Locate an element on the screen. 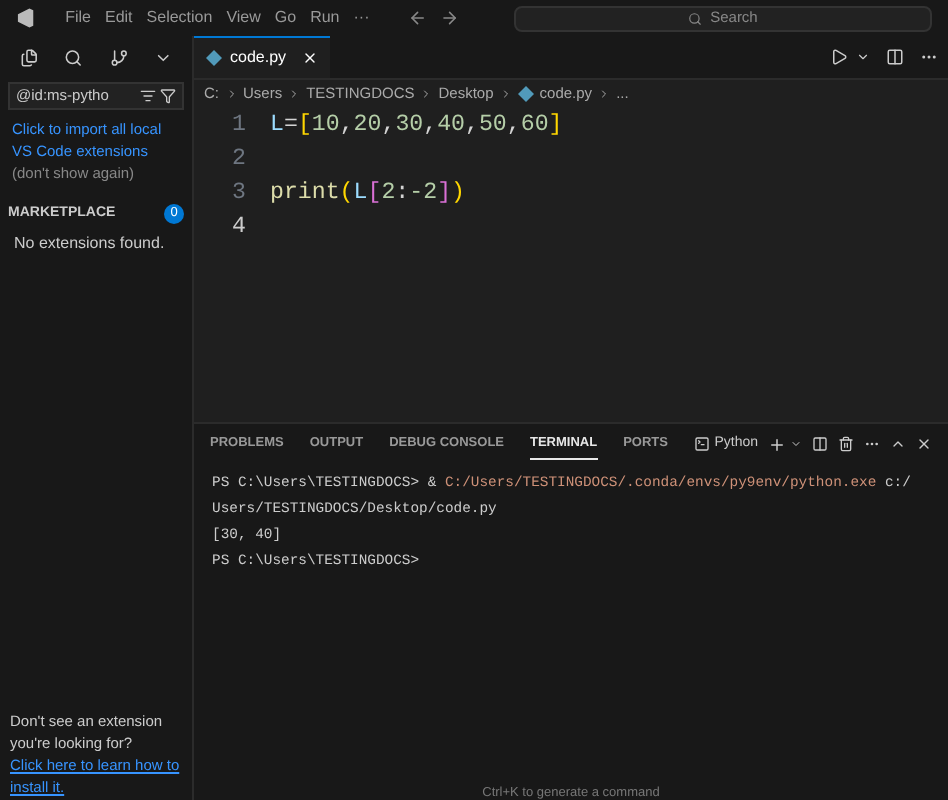 The width and height of the screenshot is (948, 800). run-icon is located at coordinates (839, 57).